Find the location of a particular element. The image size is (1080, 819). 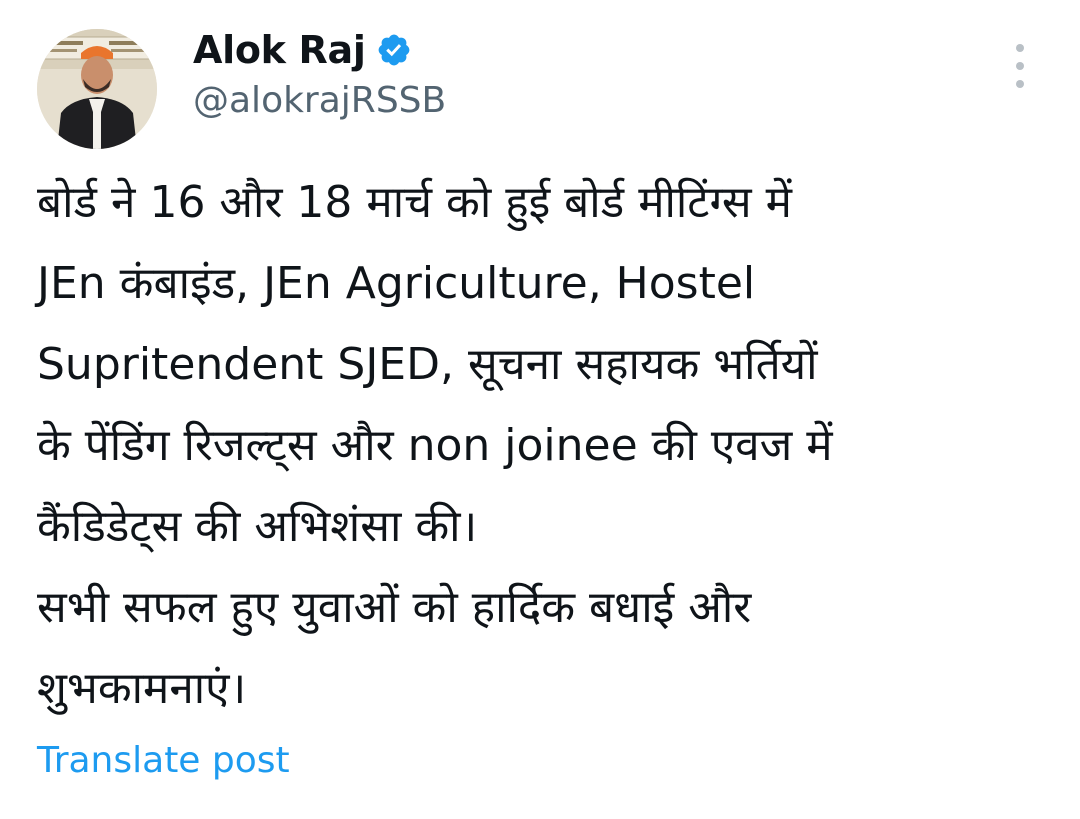

tweet-text-line: कैंडिडेट्स की अभिशंसा की। is located at coordinates (257, 526).